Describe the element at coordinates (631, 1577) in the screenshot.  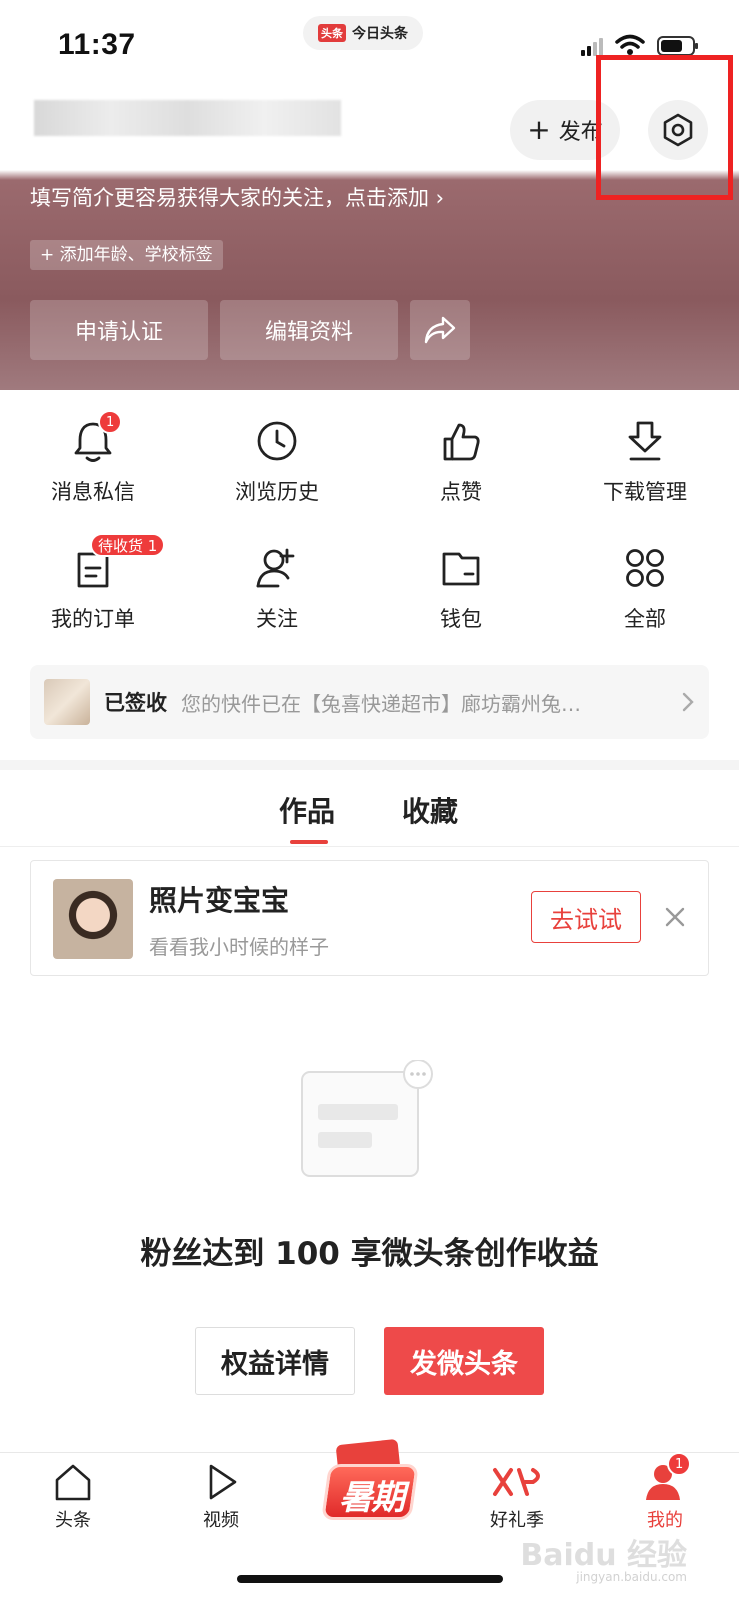
I see `baidu-watermark-url: jingyan.baidu.com` at that location.